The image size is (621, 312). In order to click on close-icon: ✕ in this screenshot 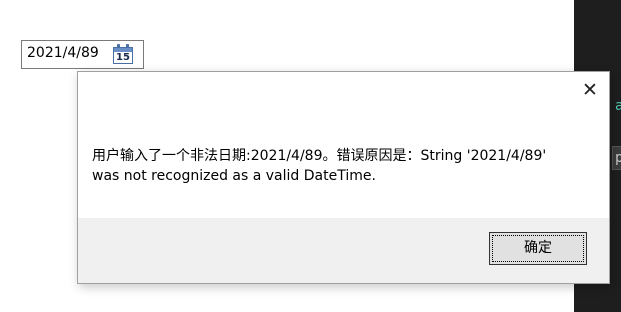, I will do `click(590, 90)`.